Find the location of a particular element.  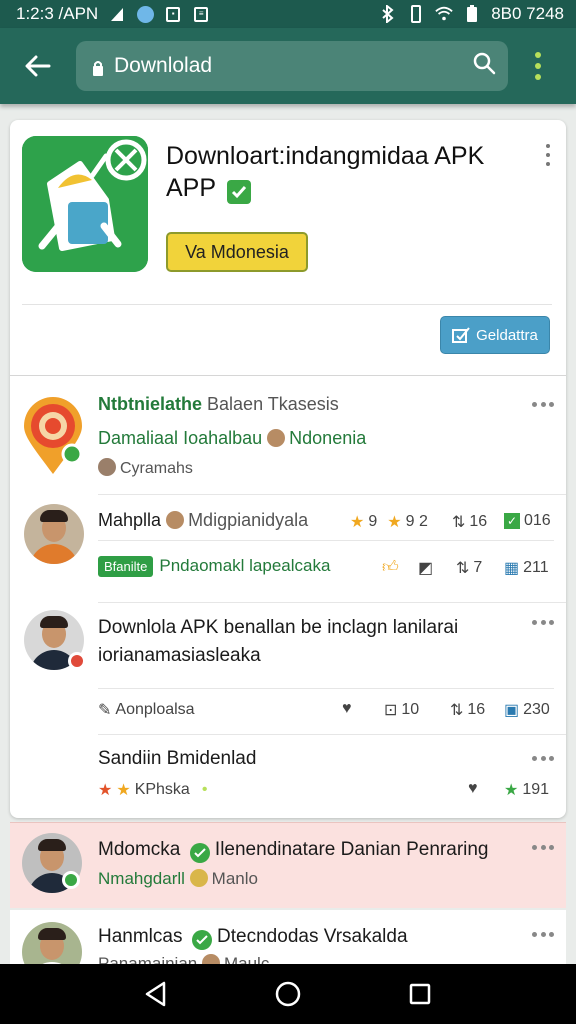

share-icon: ◩ is located at coordinates (426, 568).